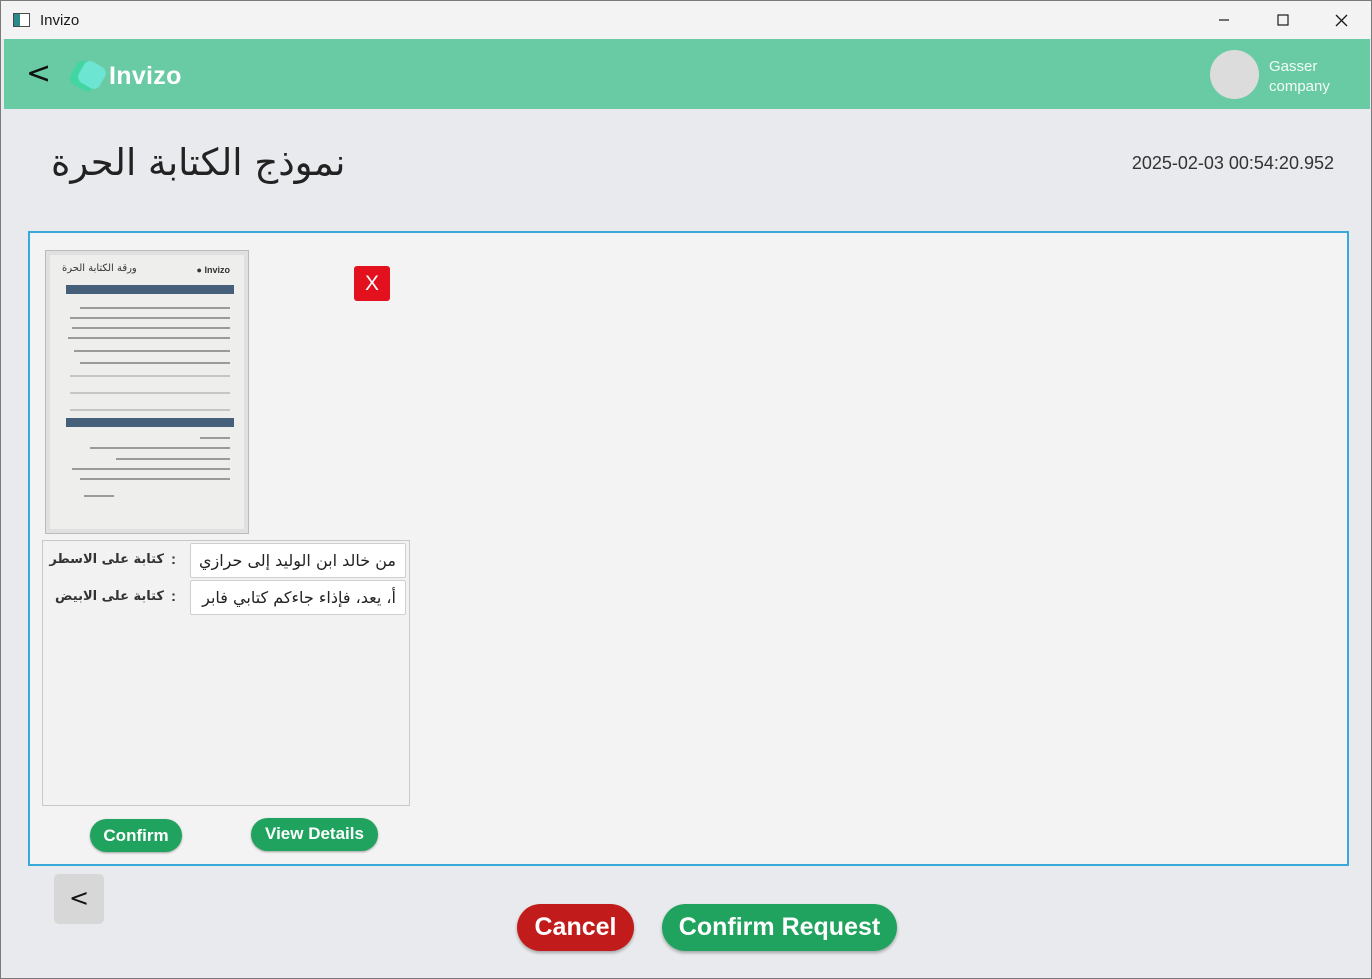 The width and height of the screenshot is (1372, 979). What do you see at coordinates (109, 596) in the screenshot?
I see `field-label: كتابة على الابيض` at bounding box center [109, 596].